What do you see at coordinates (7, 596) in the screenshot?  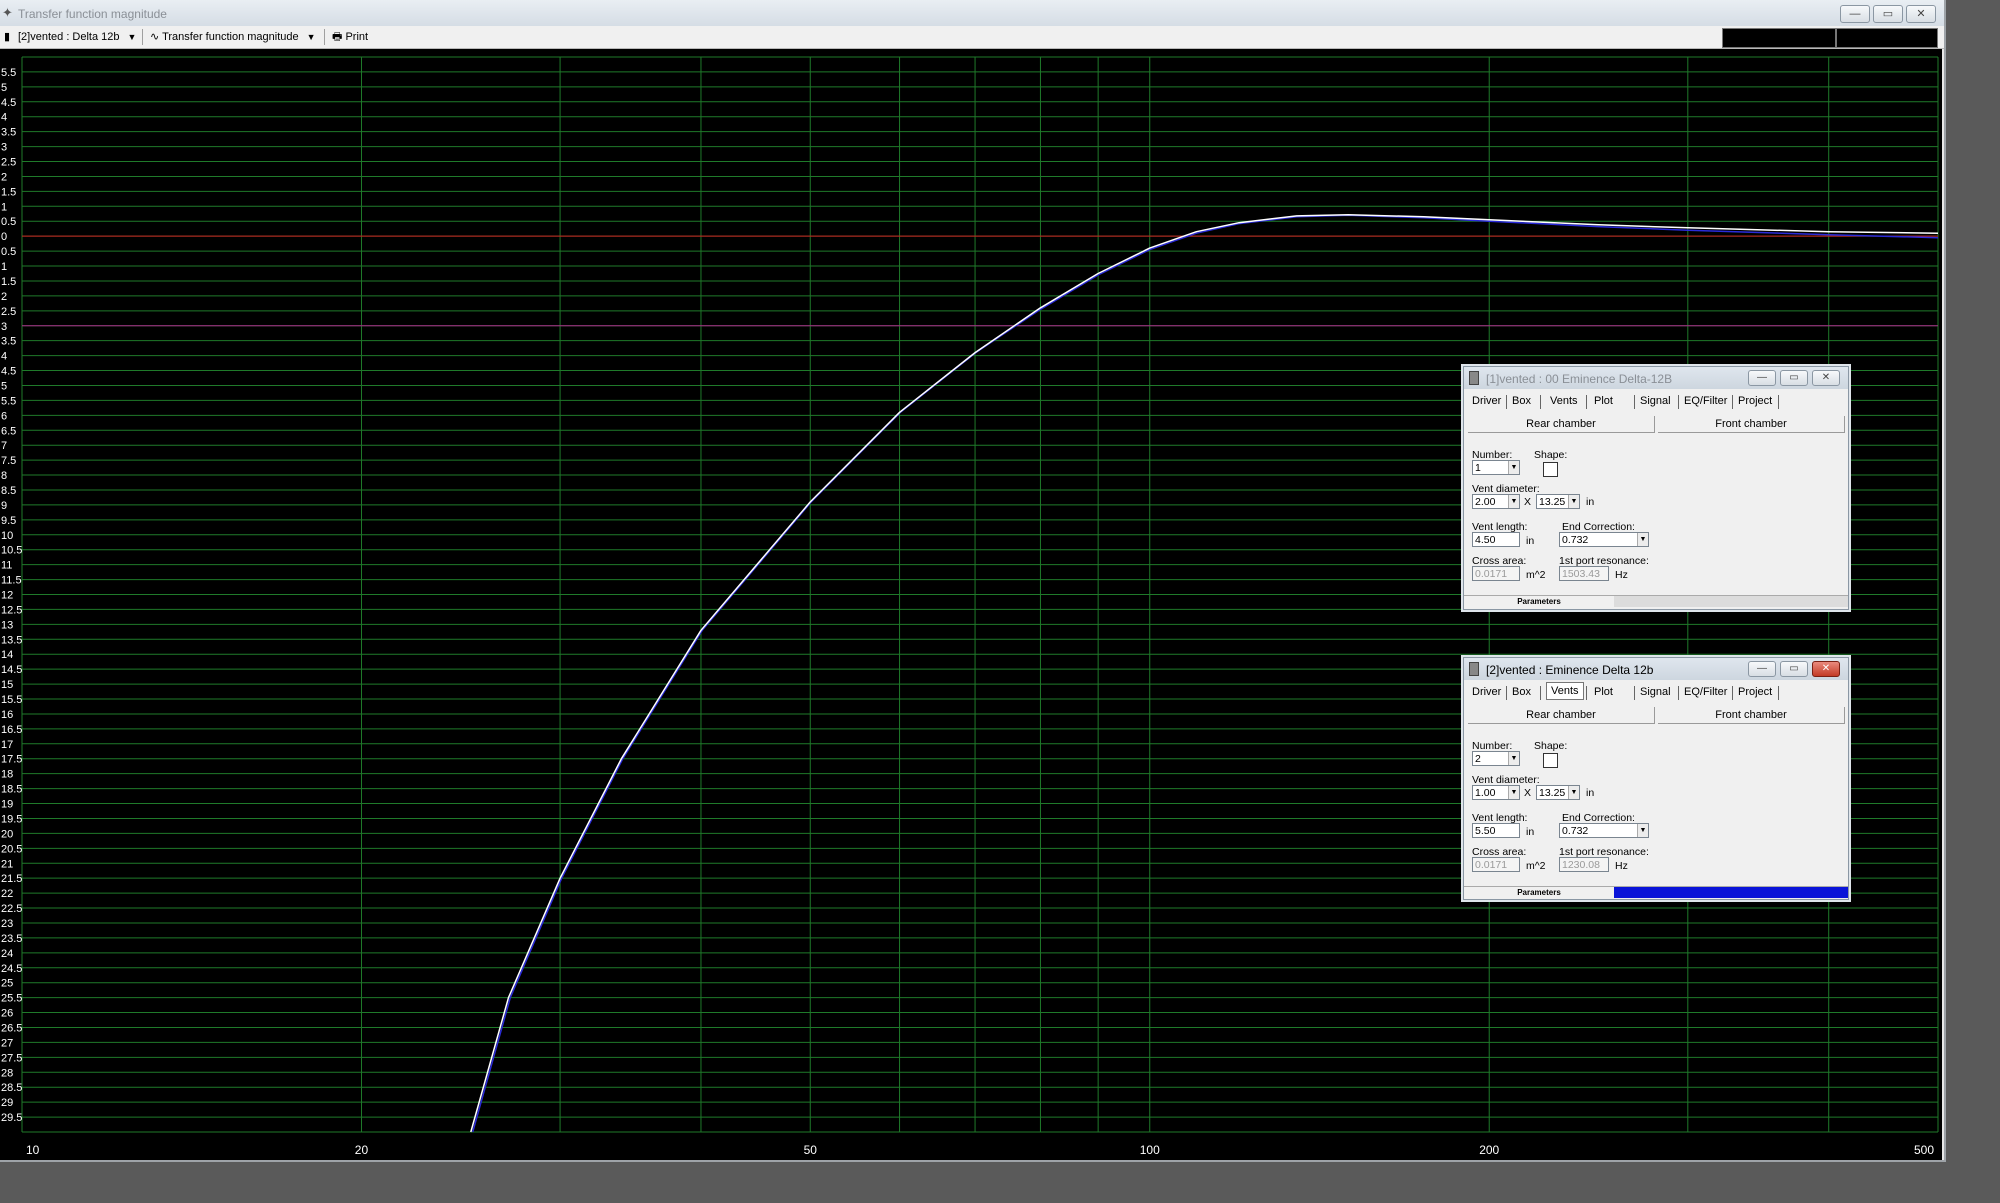 I see `y-tick-label: 12` at bounding box center [7, 596].